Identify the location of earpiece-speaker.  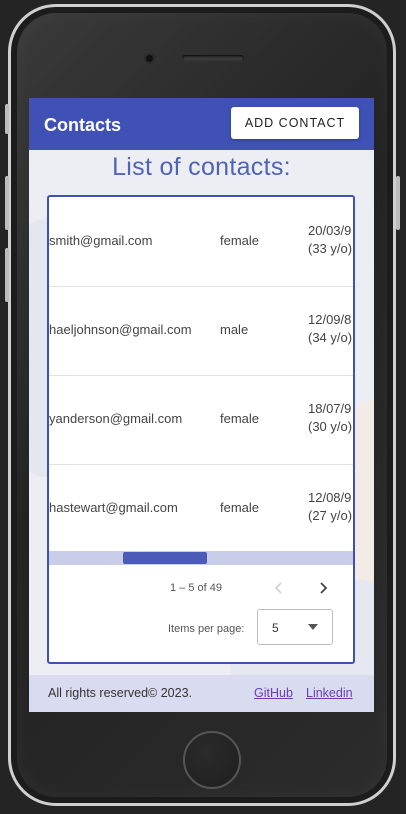
(213, 58).